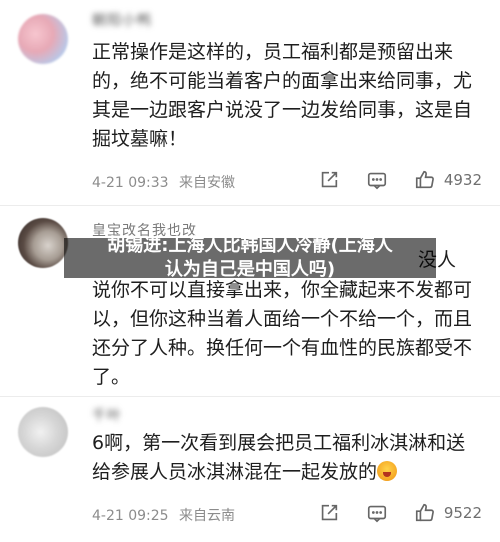 This screenshot has width=500, height=542. I want to click on comment-username: 千叶, so click(107, 415).